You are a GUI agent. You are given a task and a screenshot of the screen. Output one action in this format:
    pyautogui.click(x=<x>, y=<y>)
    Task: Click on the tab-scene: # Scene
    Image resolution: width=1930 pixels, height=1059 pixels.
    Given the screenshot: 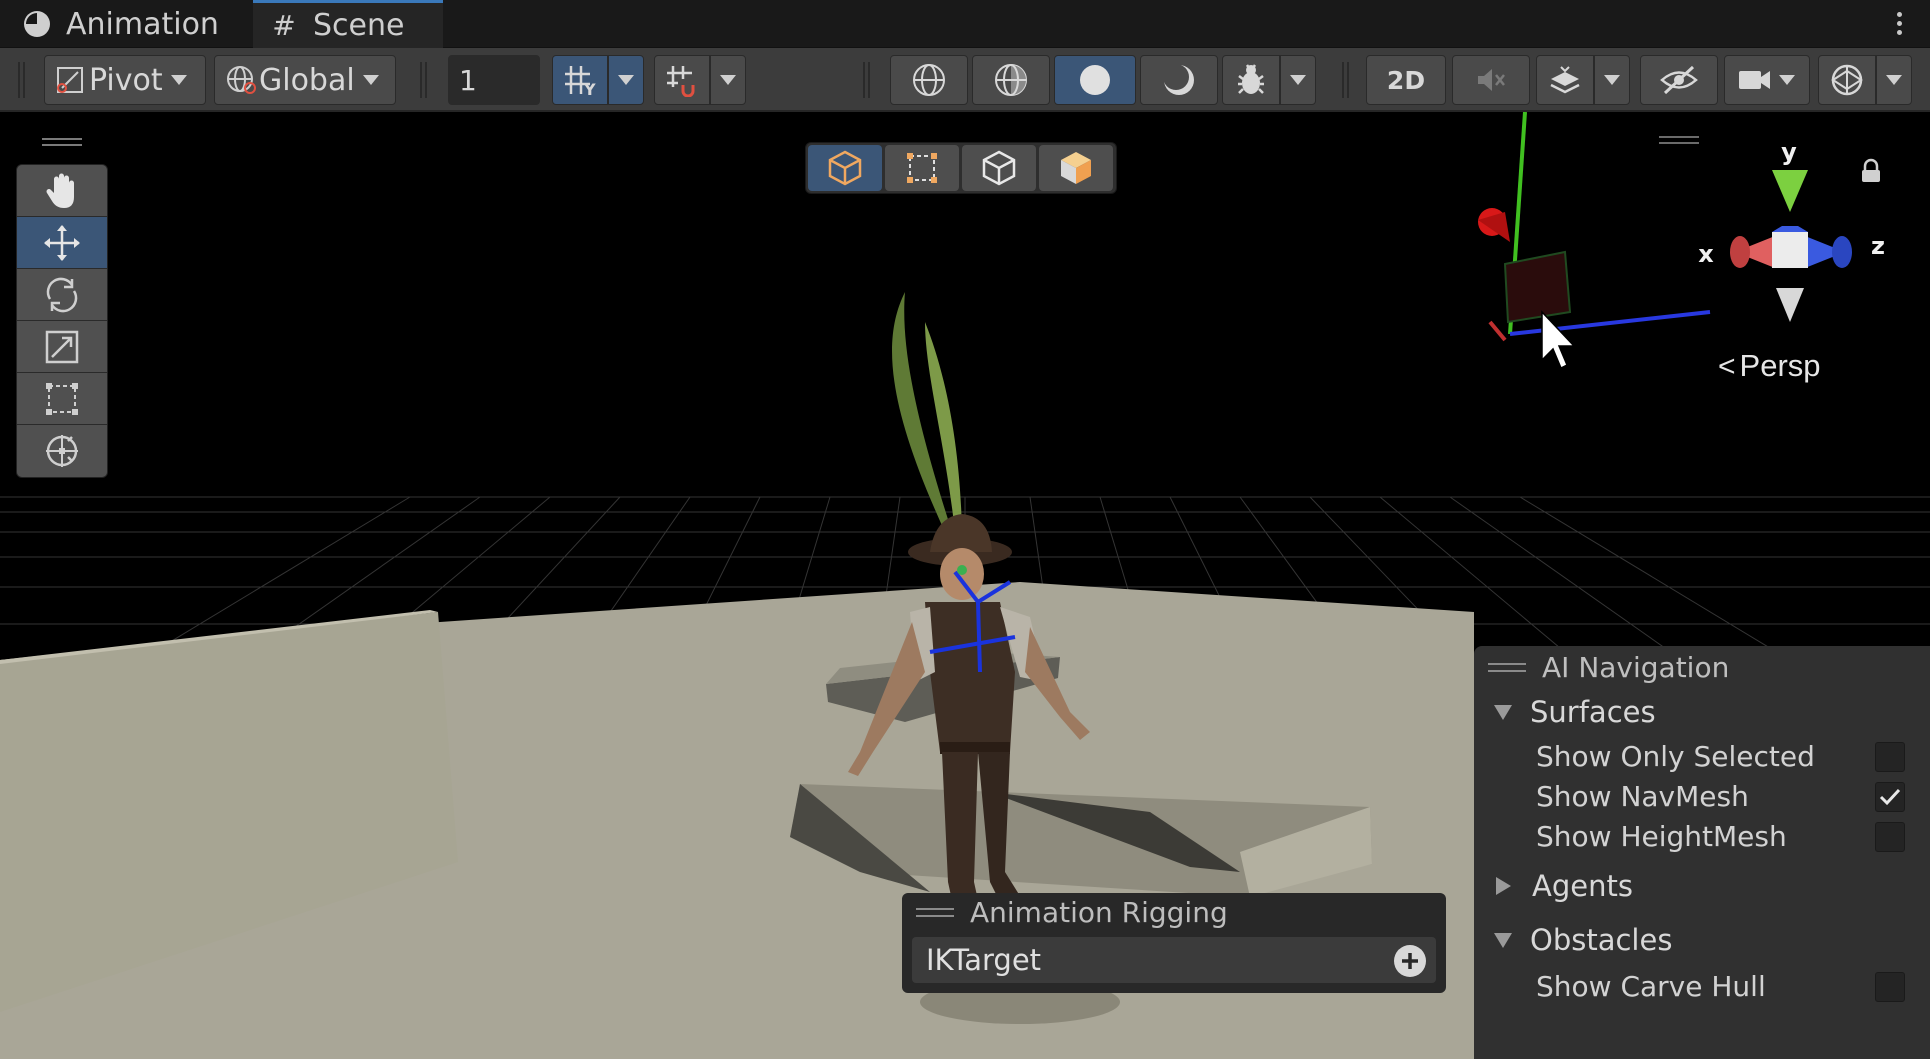 What is the action you would take?
    pyautogui.click(x=348, y=24)
    